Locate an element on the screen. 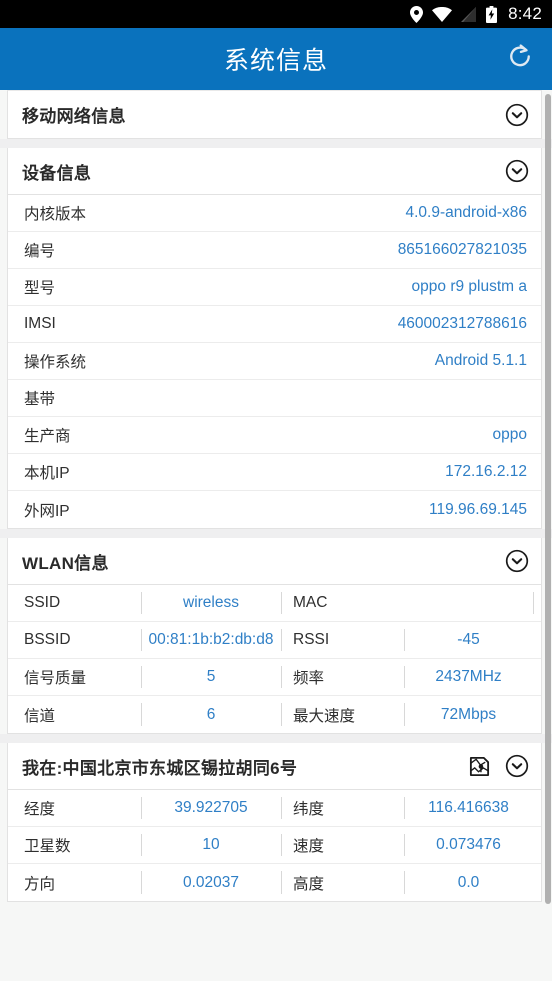 The image size is (552, 981). table-row: 方向 0.02037 高度 0.0 is located at coordinates (274, 882).